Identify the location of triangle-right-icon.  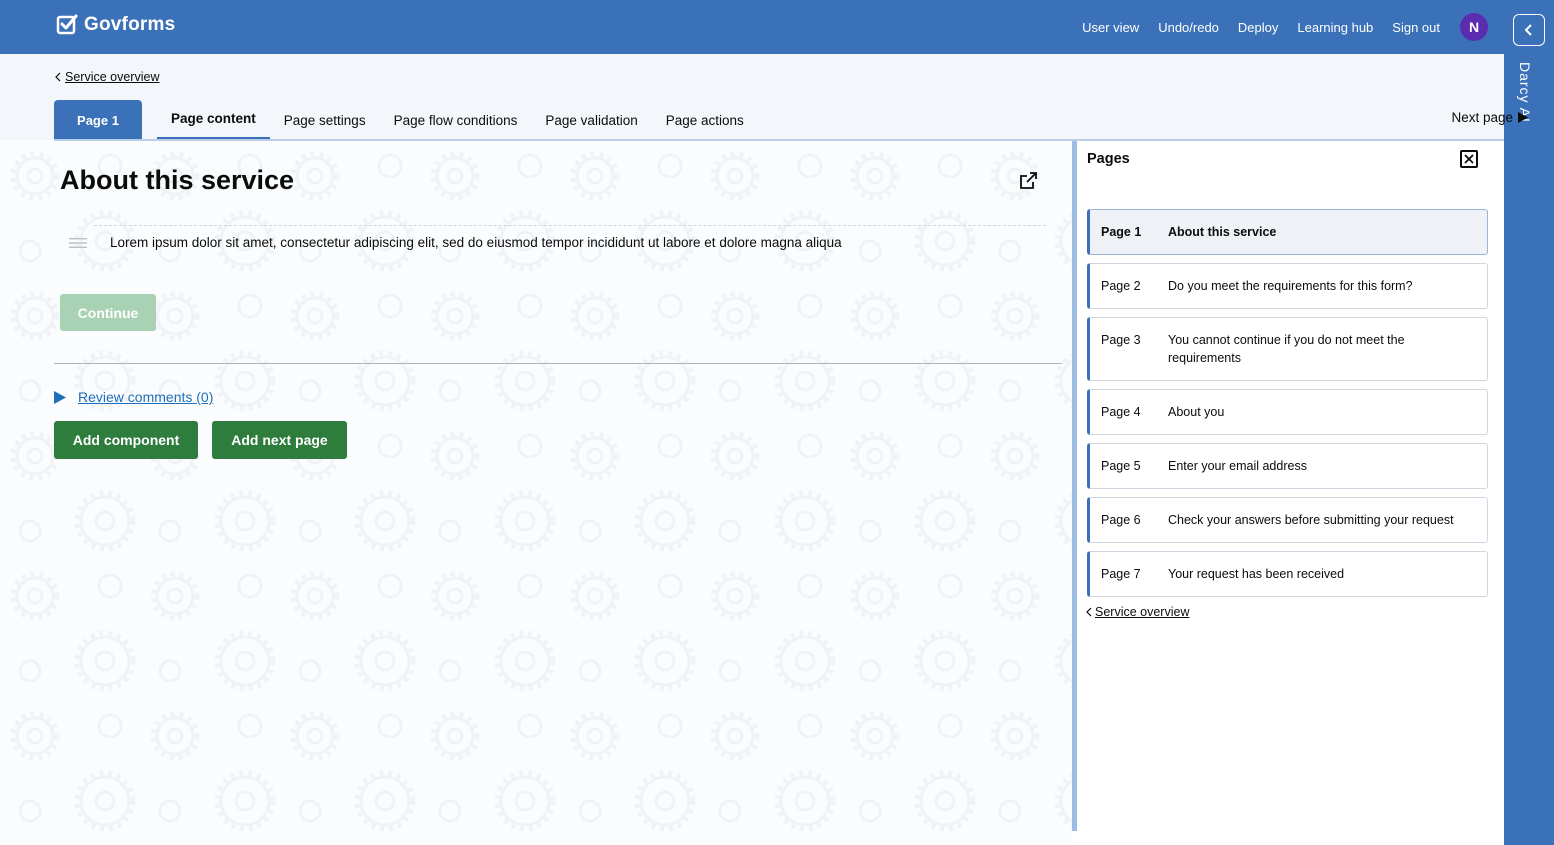
(60, 397).